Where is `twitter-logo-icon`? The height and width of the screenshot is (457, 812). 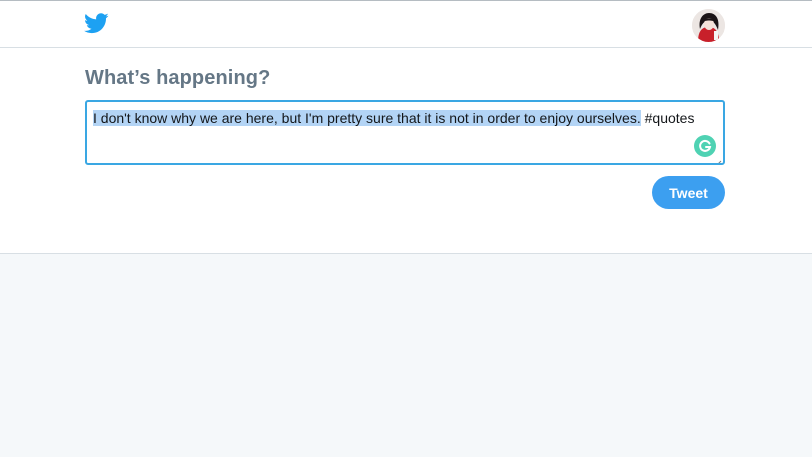
twitter-logo-icon is located at coordinates (96, 23).